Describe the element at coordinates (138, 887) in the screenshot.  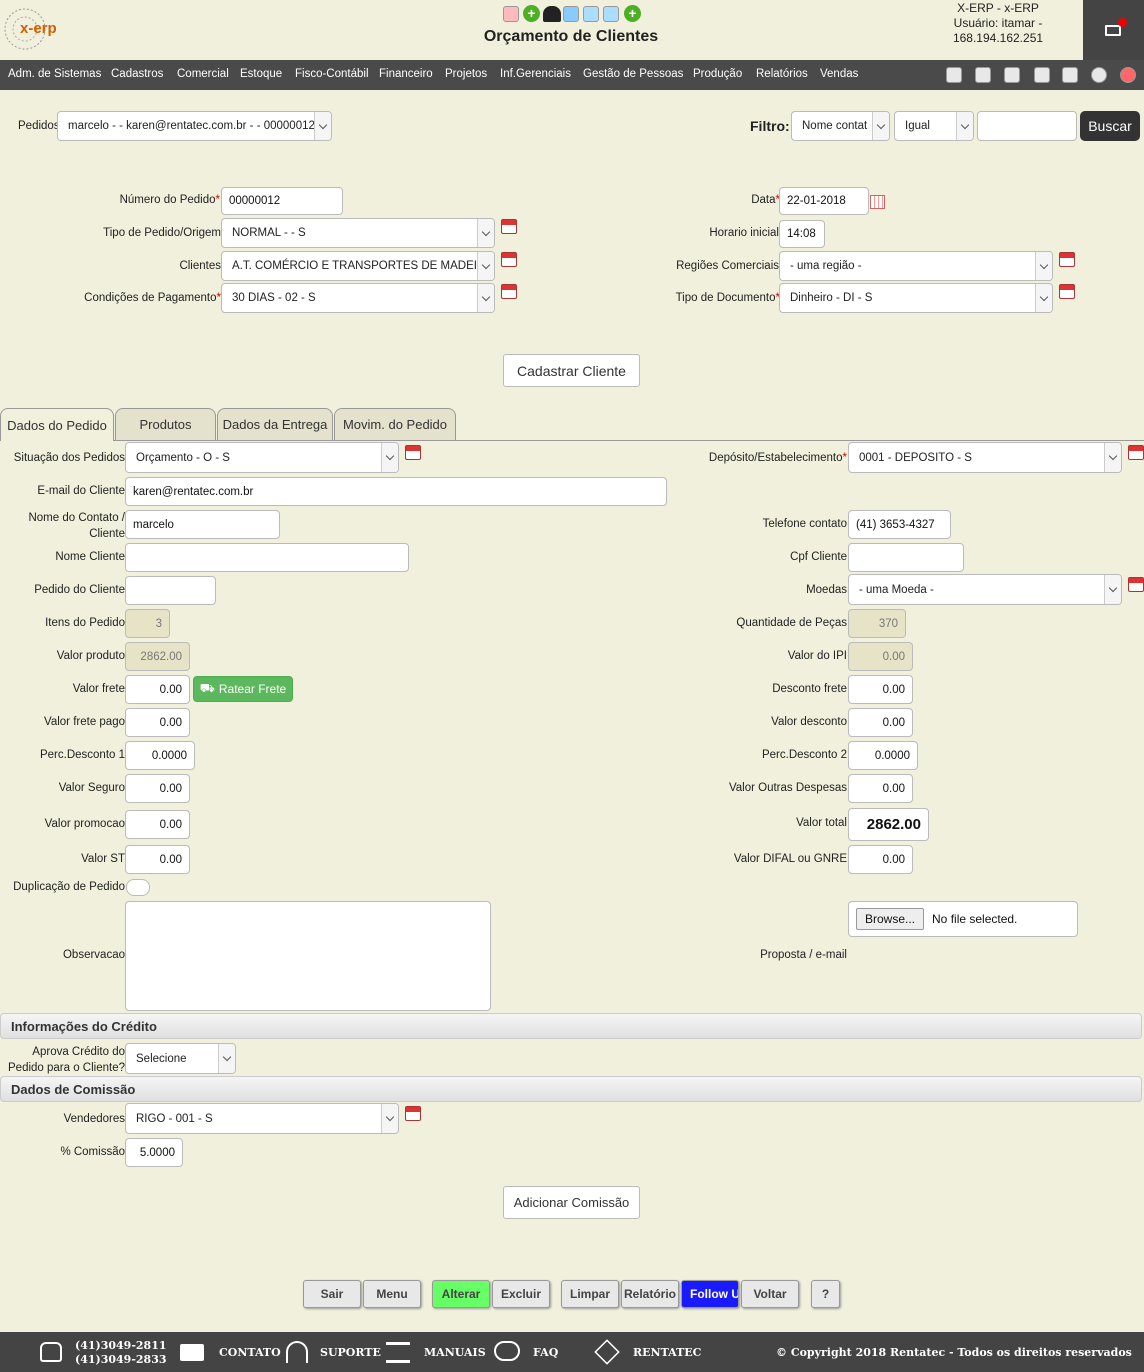
I see `duplicacao-toggle` at that location.